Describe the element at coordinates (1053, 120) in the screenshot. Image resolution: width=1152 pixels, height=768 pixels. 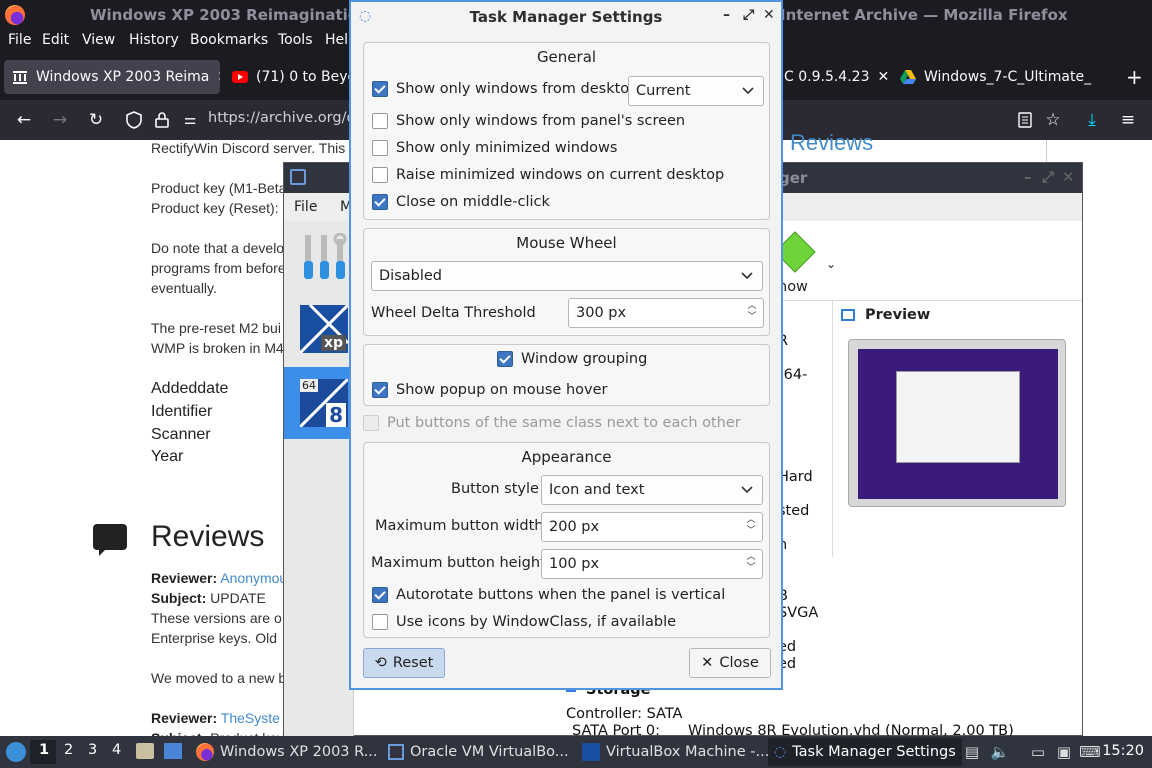
I see `bookmark-star-icon: ☆` at that location.